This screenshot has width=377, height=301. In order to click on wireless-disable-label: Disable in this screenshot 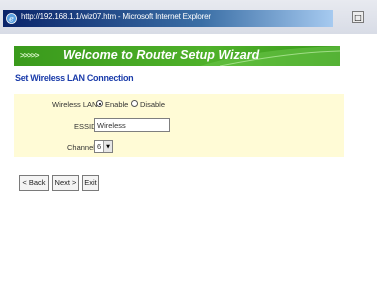, I will do `click(152, 104)`.